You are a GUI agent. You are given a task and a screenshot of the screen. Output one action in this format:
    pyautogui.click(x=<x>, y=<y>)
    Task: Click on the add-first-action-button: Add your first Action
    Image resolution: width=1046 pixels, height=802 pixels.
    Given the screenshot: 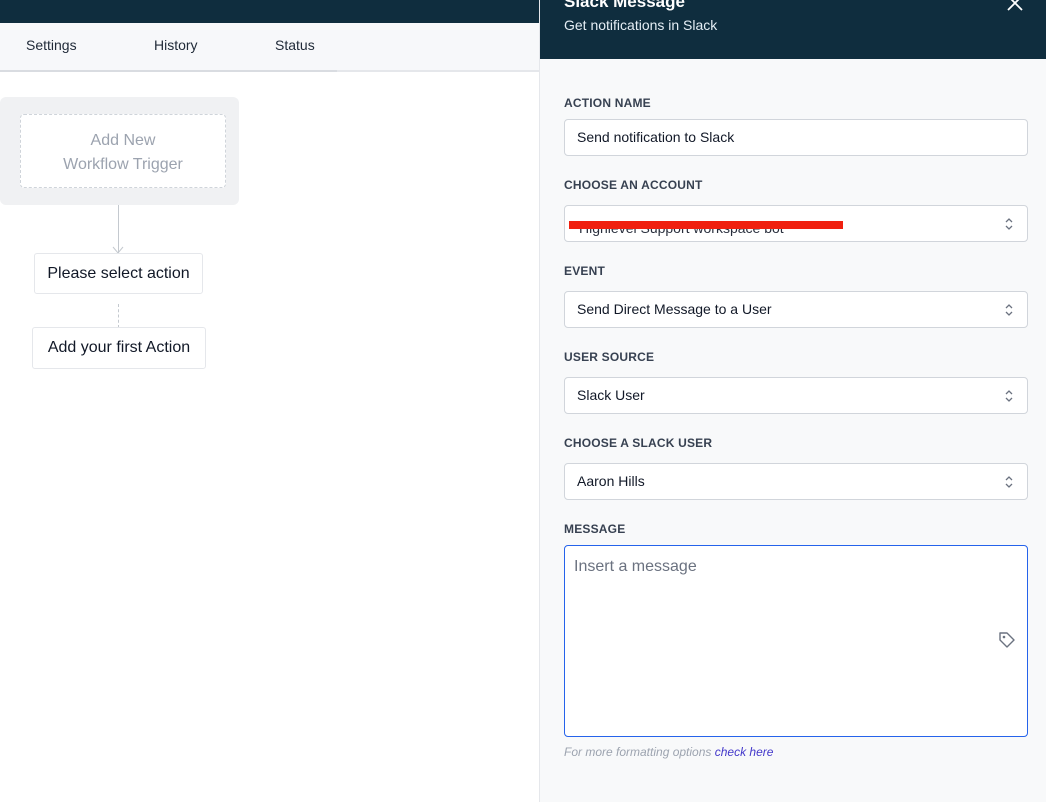 What is the action you would take?
    pyautogui.click(x=119, y=348)
    